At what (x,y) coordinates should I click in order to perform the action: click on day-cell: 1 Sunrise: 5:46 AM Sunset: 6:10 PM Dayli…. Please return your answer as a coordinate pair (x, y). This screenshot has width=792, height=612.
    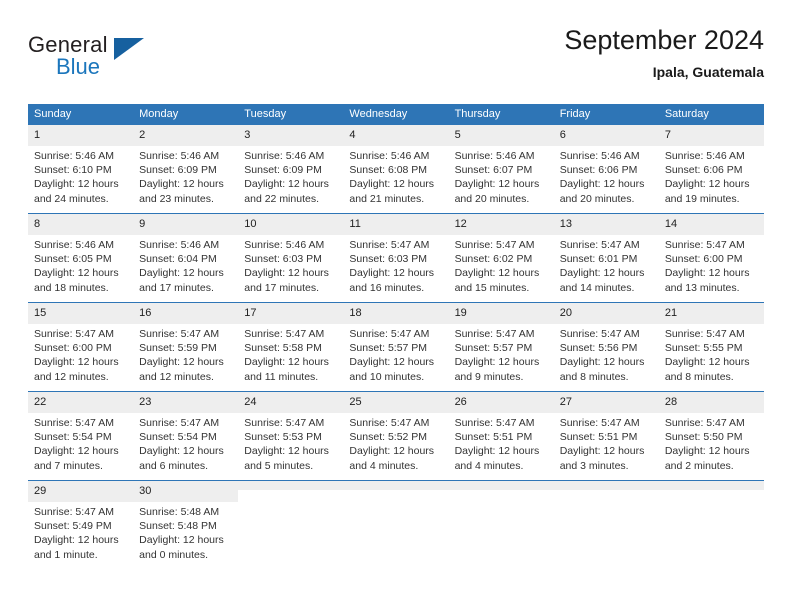
    Looking at the image, I should click on (81, 169).